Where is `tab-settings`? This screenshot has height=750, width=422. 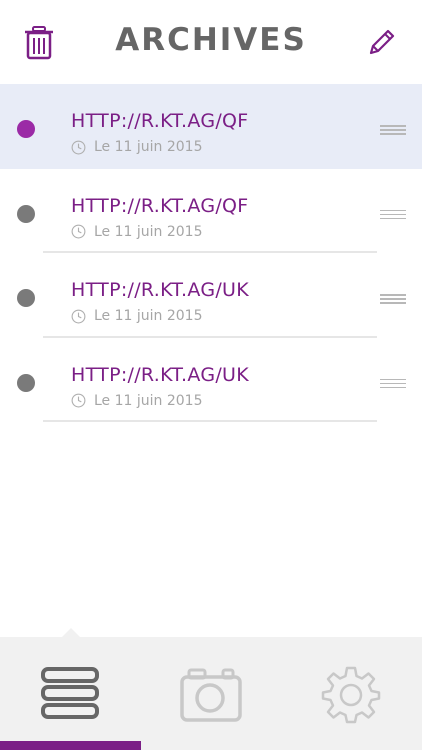 tab-settings is located at coordinates (351, 693).